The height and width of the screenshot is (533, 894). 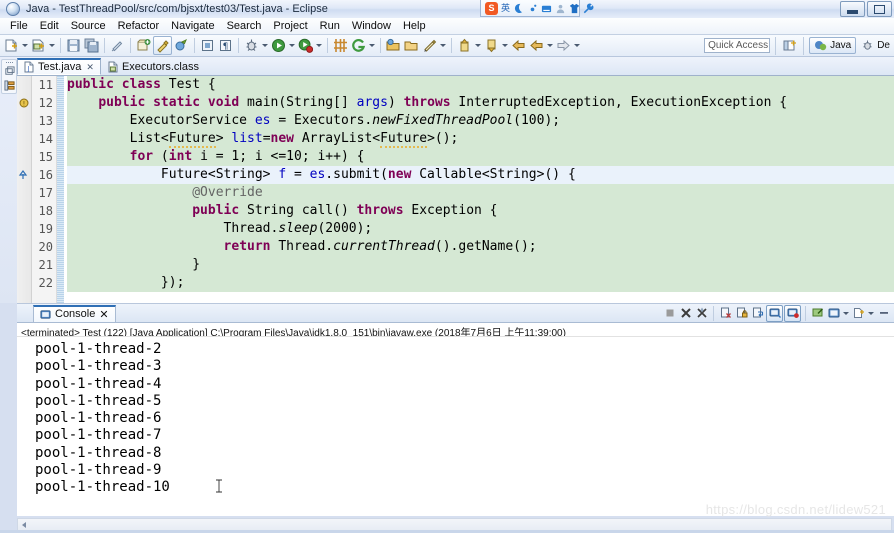 I want to click on minimize-view-icon, so click(x=883, y=313).